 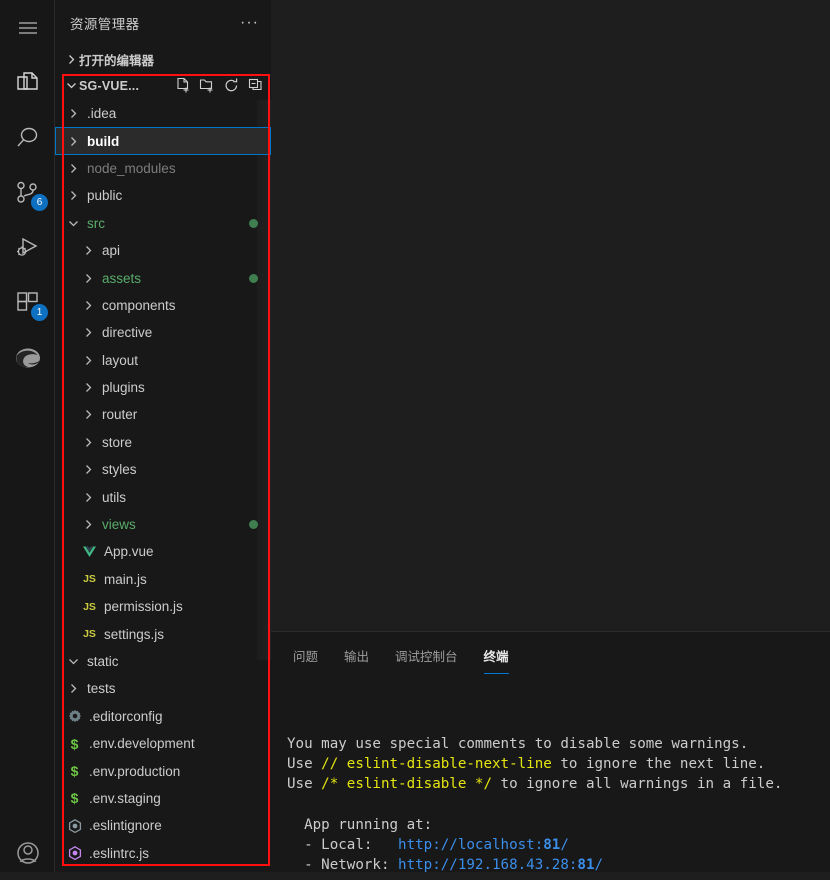 What do you see at coordinates (27, 247) in the screenshot?
I see `run-debug-icon` at bounding box center [27, 247].